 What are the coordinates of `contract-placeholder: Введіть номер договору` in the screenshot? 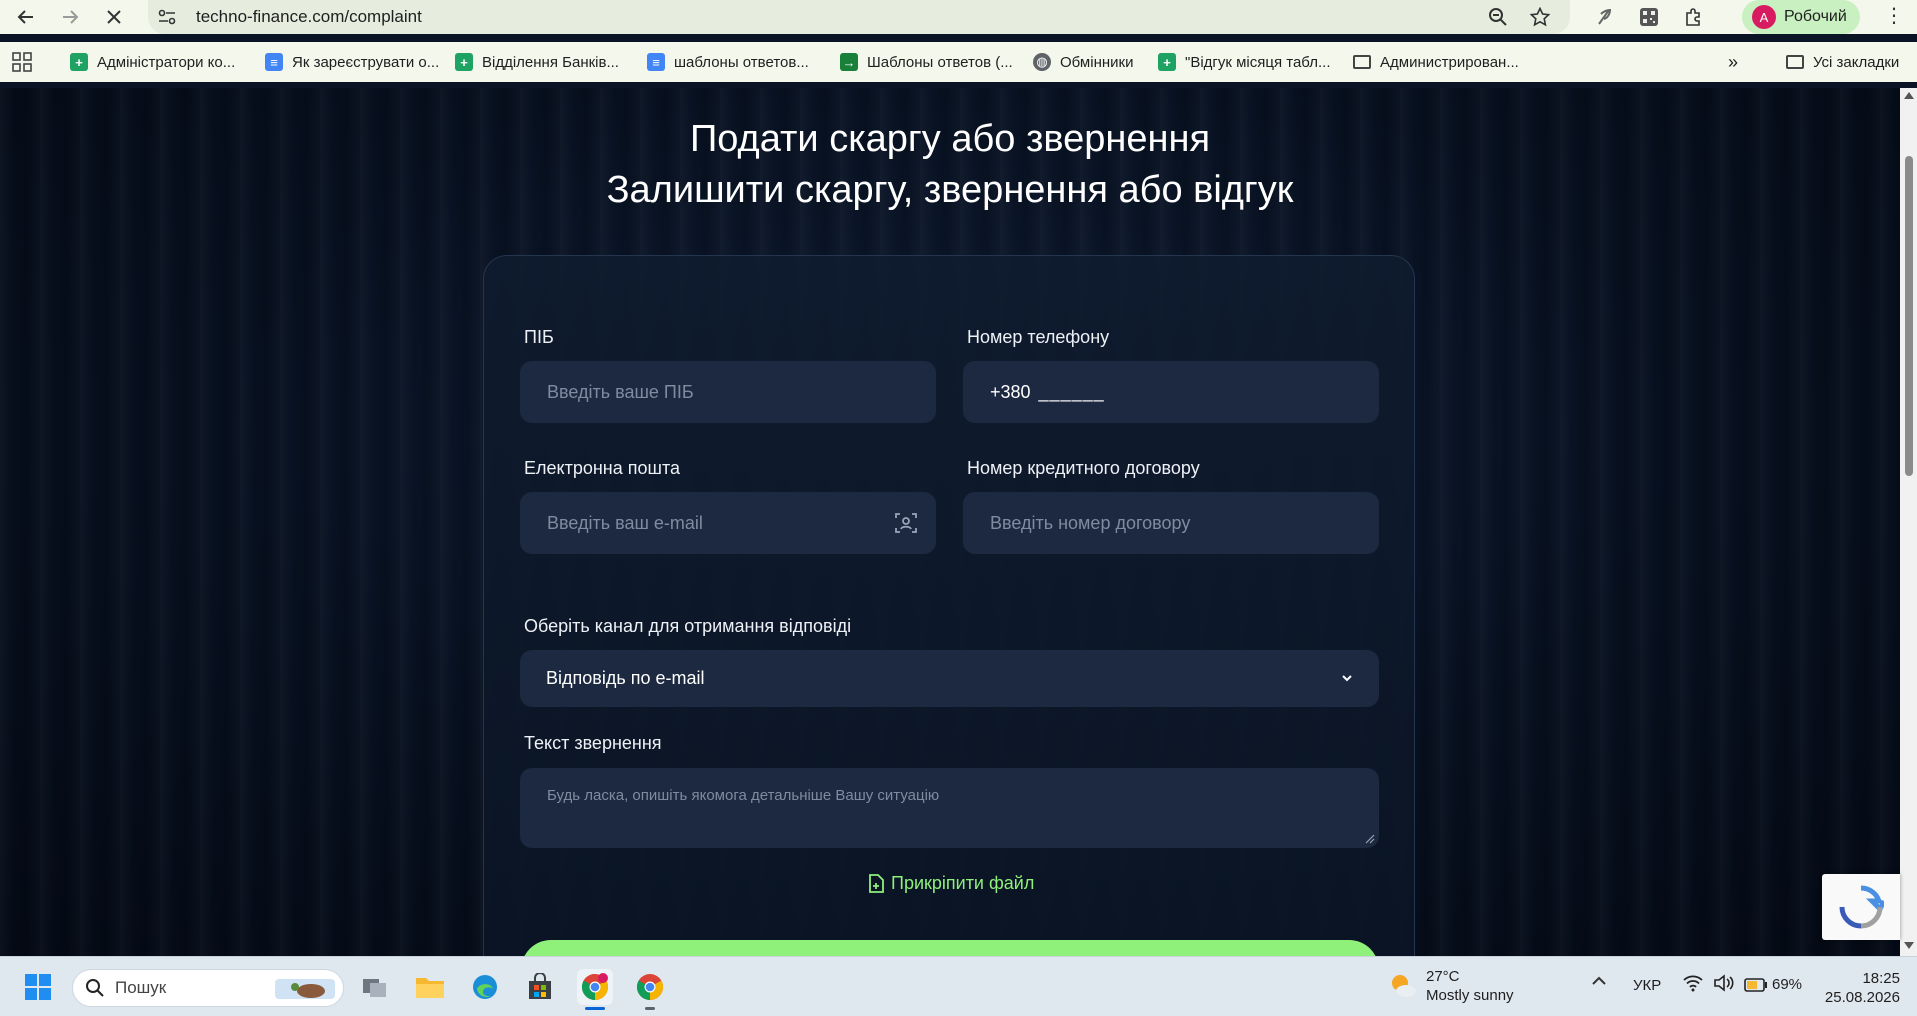 It's located at (1090, 522).